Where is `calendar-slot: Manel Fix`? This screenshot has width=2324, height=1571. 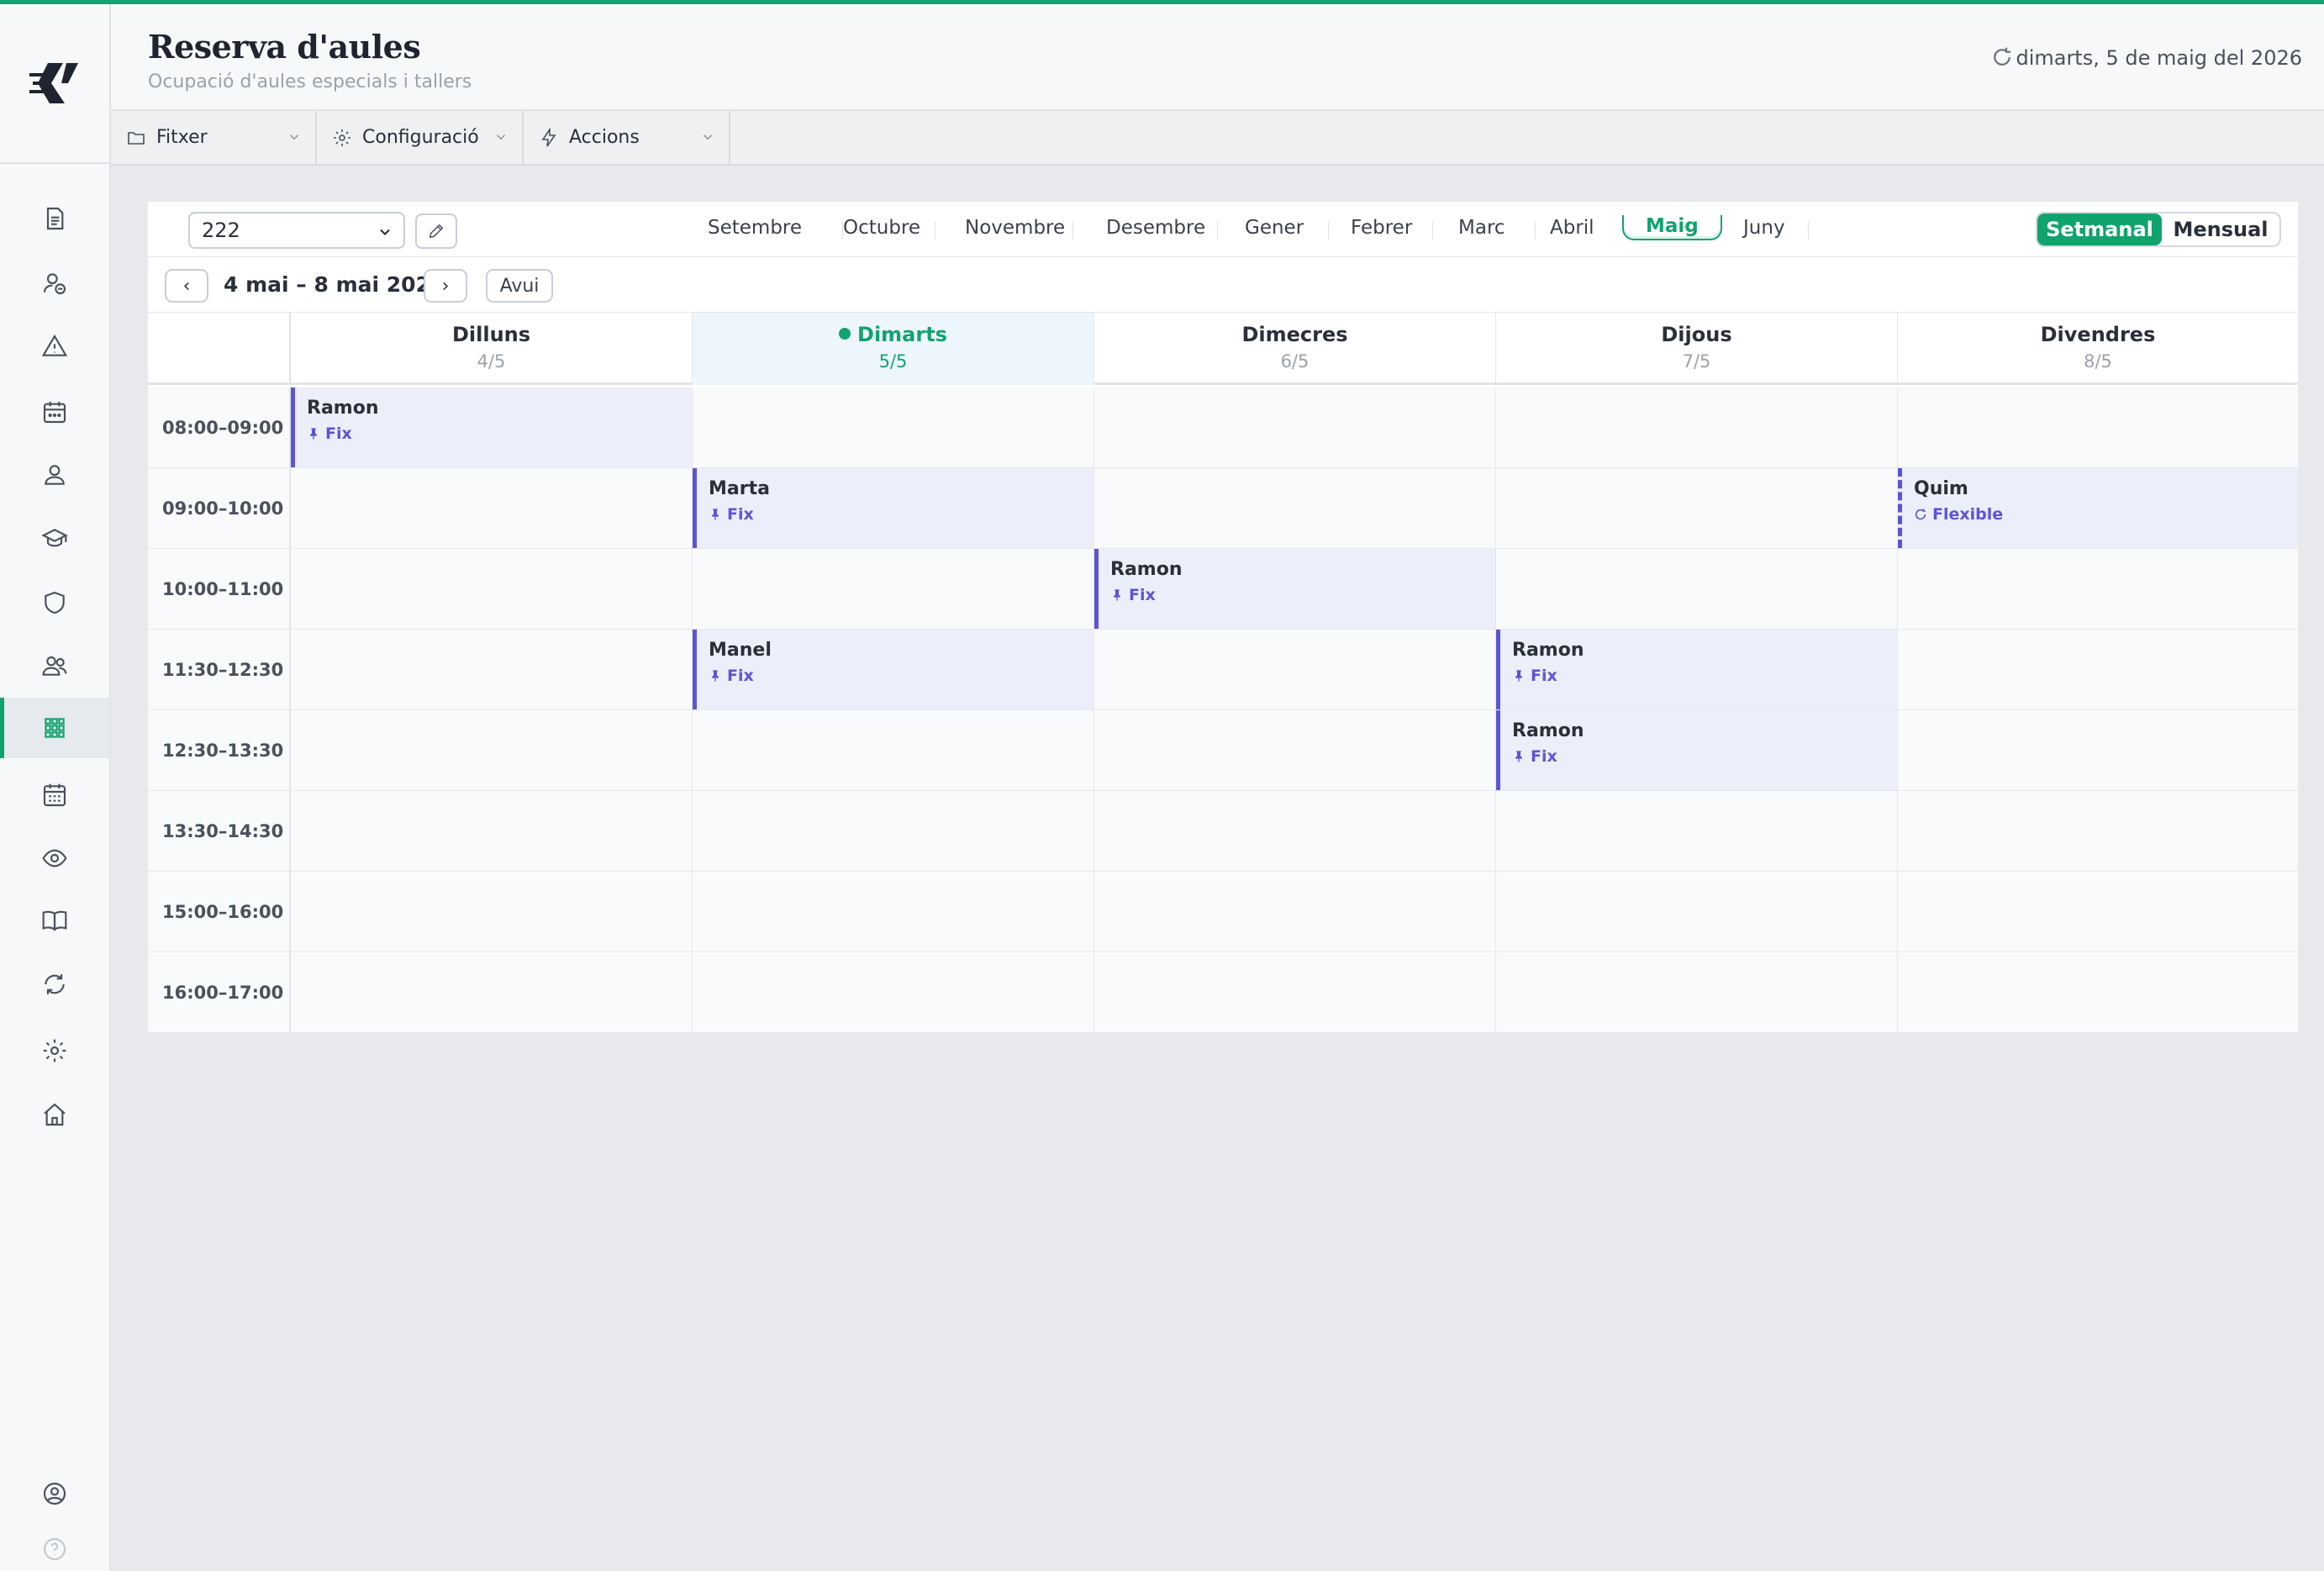
calendar-slot: Manel Fix is located at coordinates (893, 669).